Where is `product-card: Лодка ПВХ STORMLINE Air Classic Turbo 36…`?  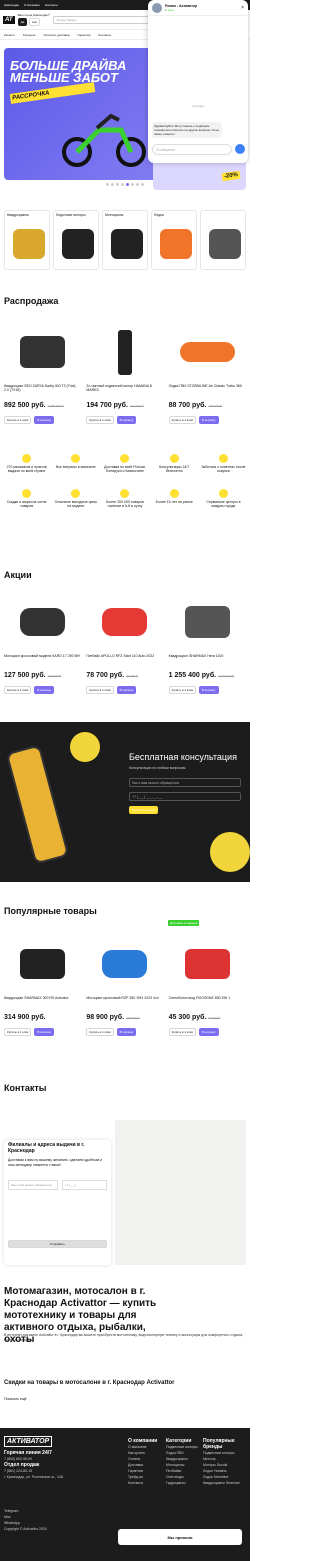
product-card: Лодка ПВХ STORMLINE Air Classic Turbo 36… is located at coordinates (207, 378).